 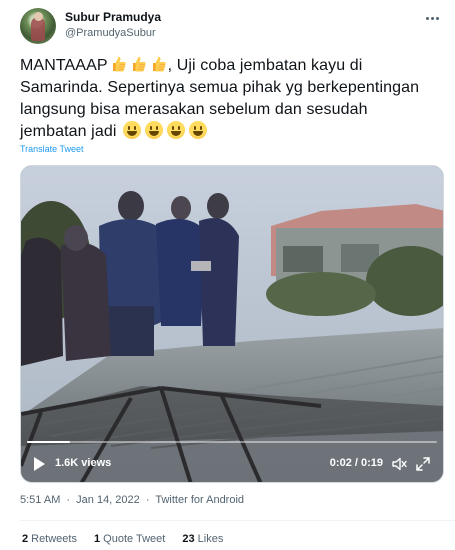 I want to click on video-time: 0:02 / 0:19, so click(x=356, y=463).